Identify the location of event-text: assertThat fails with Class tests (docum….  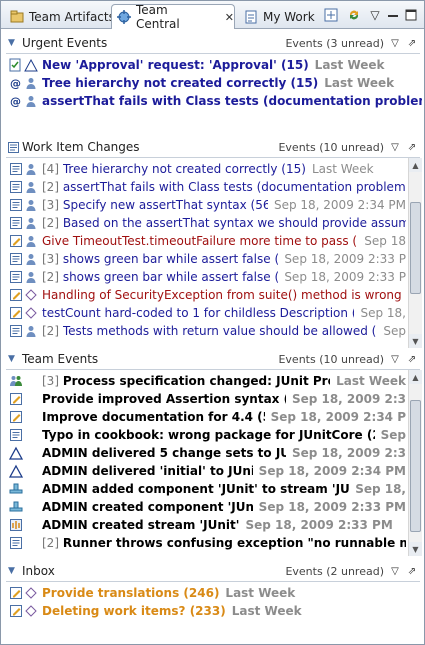
(232, 101).